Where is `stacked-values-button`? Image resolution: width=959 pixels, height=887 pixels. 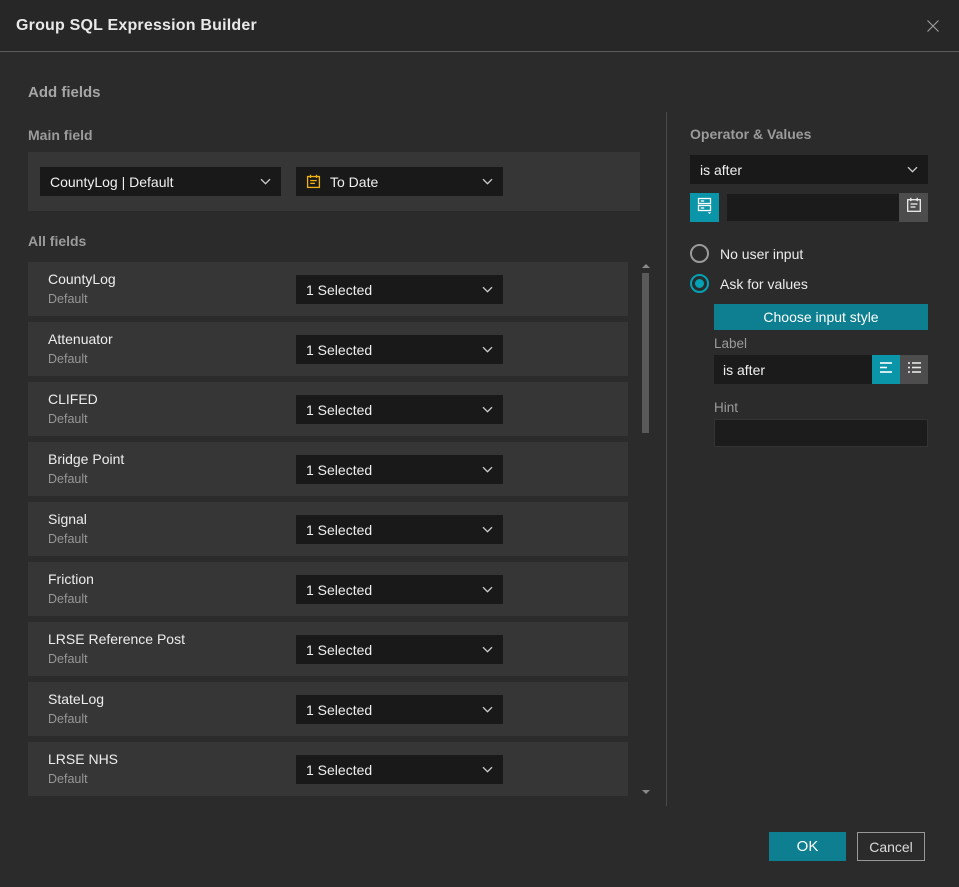 stacked-values-button is located at coordinates (704, 207).